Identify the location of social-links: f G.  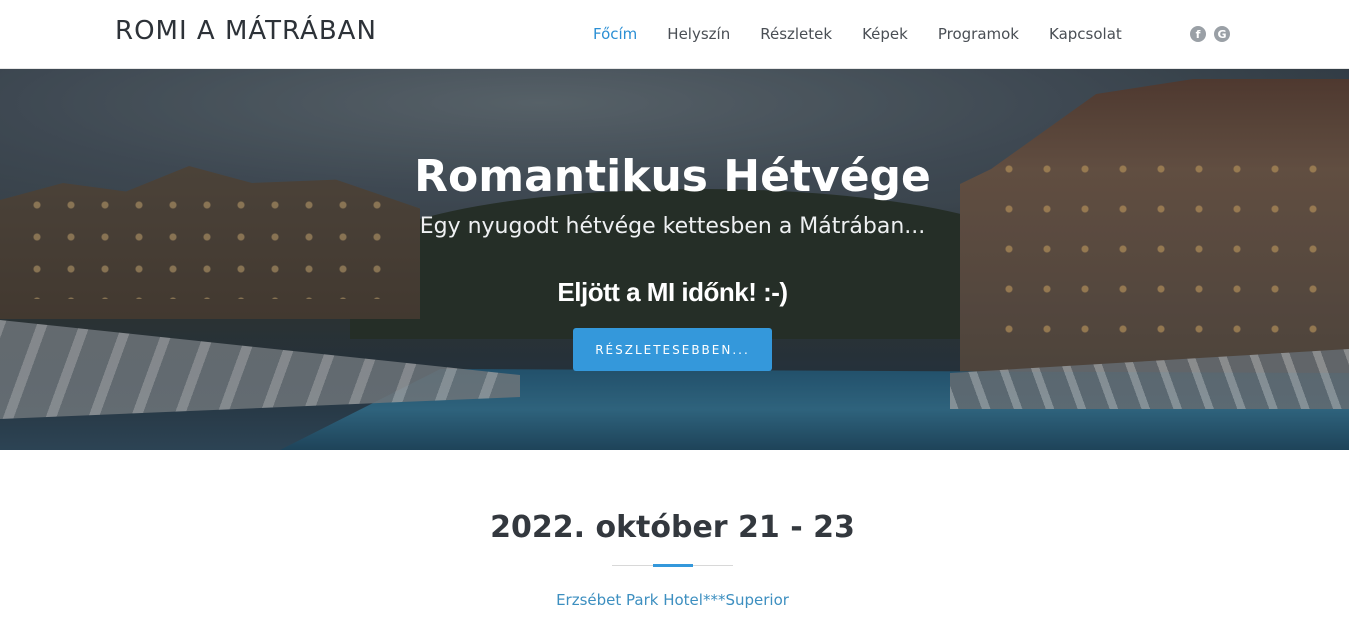
(1214, 34).